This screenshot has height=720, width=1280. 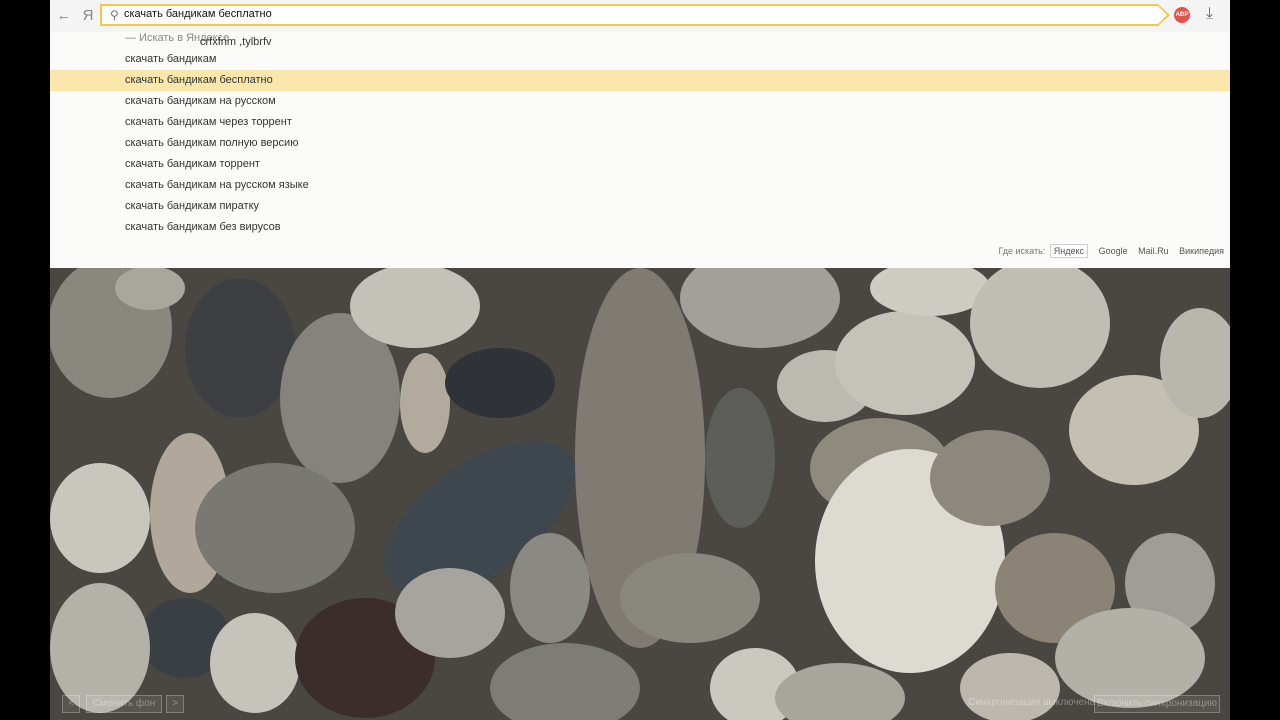 What do you see at coordinates (175, 704) in the screenshot?
I see `next-background-button: >` at bounding box center [175, 704].